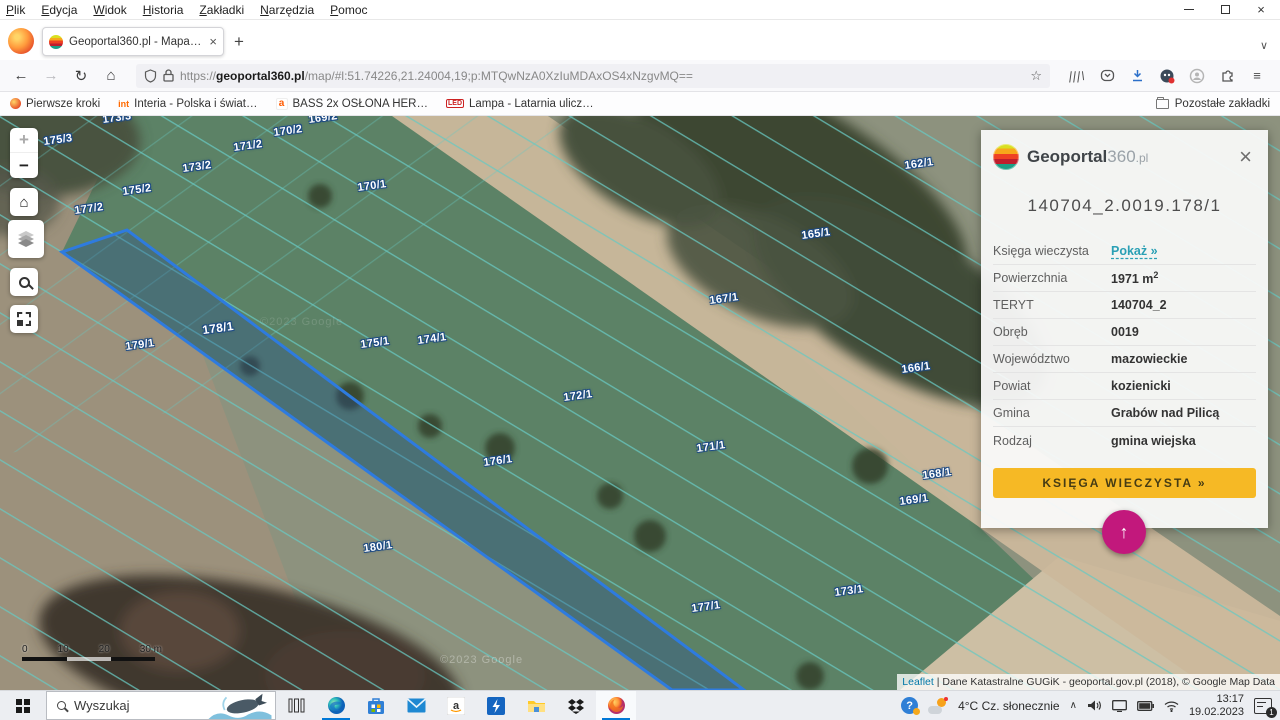 This screenshot has height=720, width=1280. I want to click on parcel-label-165/1: 165/1, so click(816, 234).